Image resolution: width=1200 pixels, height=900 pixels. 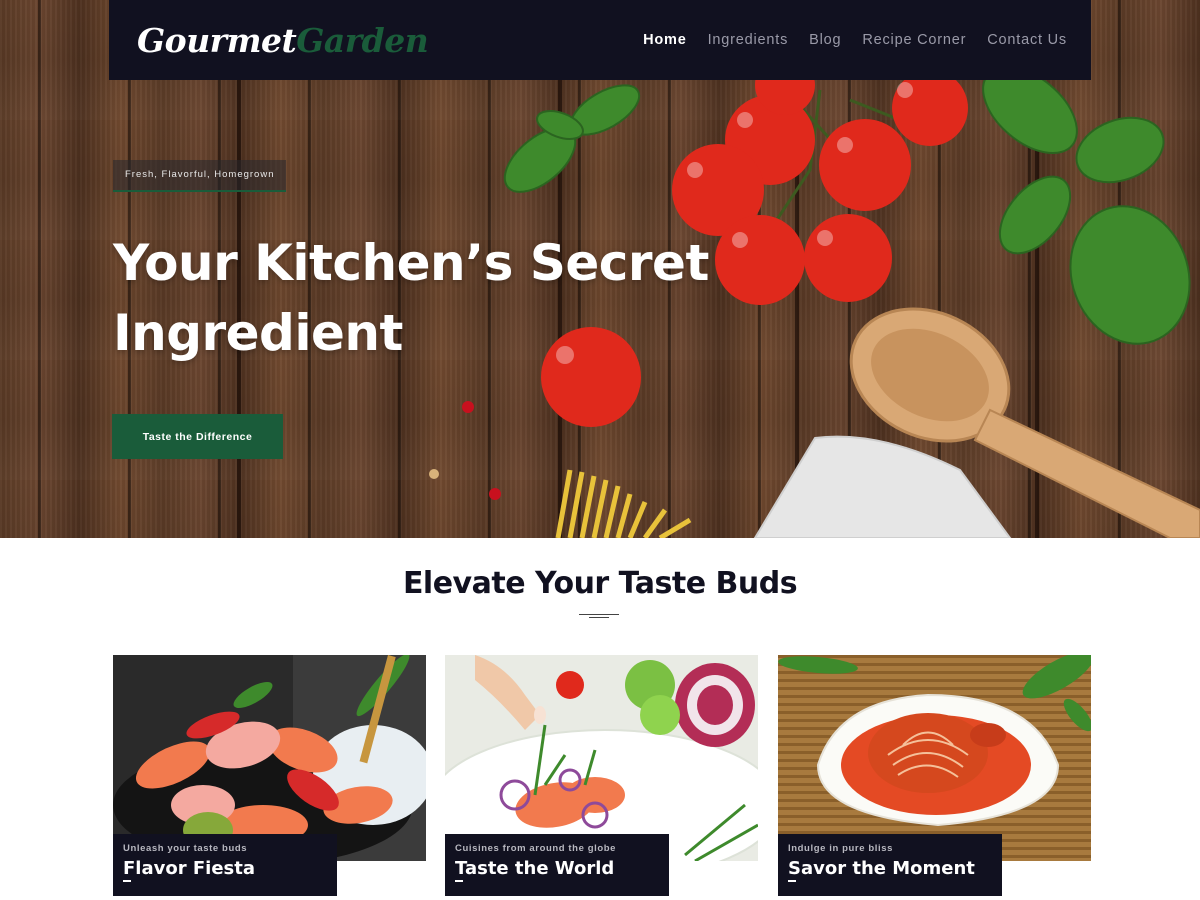 I want to click on site-logo: GourmetGarden, so click(x=283, y=40).